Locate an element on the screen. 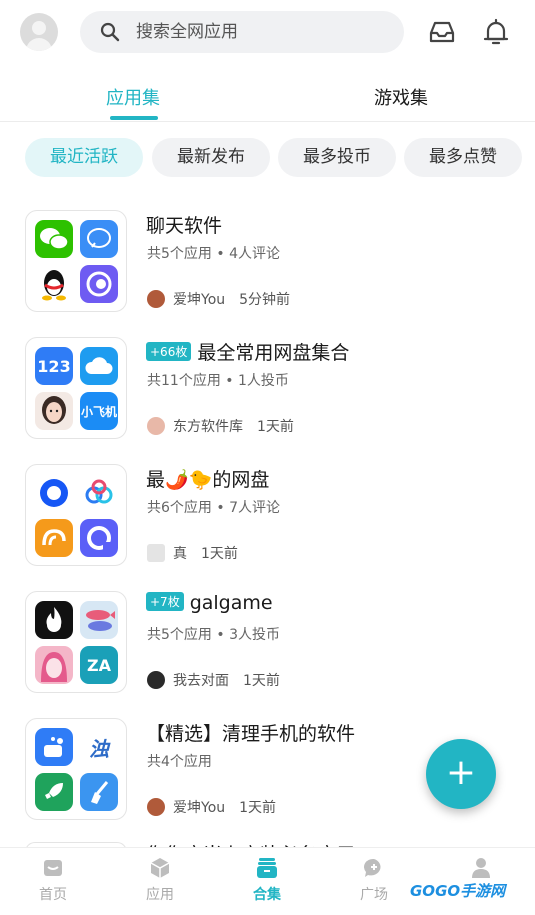 Image resolution: width=535 pixels, height=915 pixels. home-icon is located at coordinates (53, 868).